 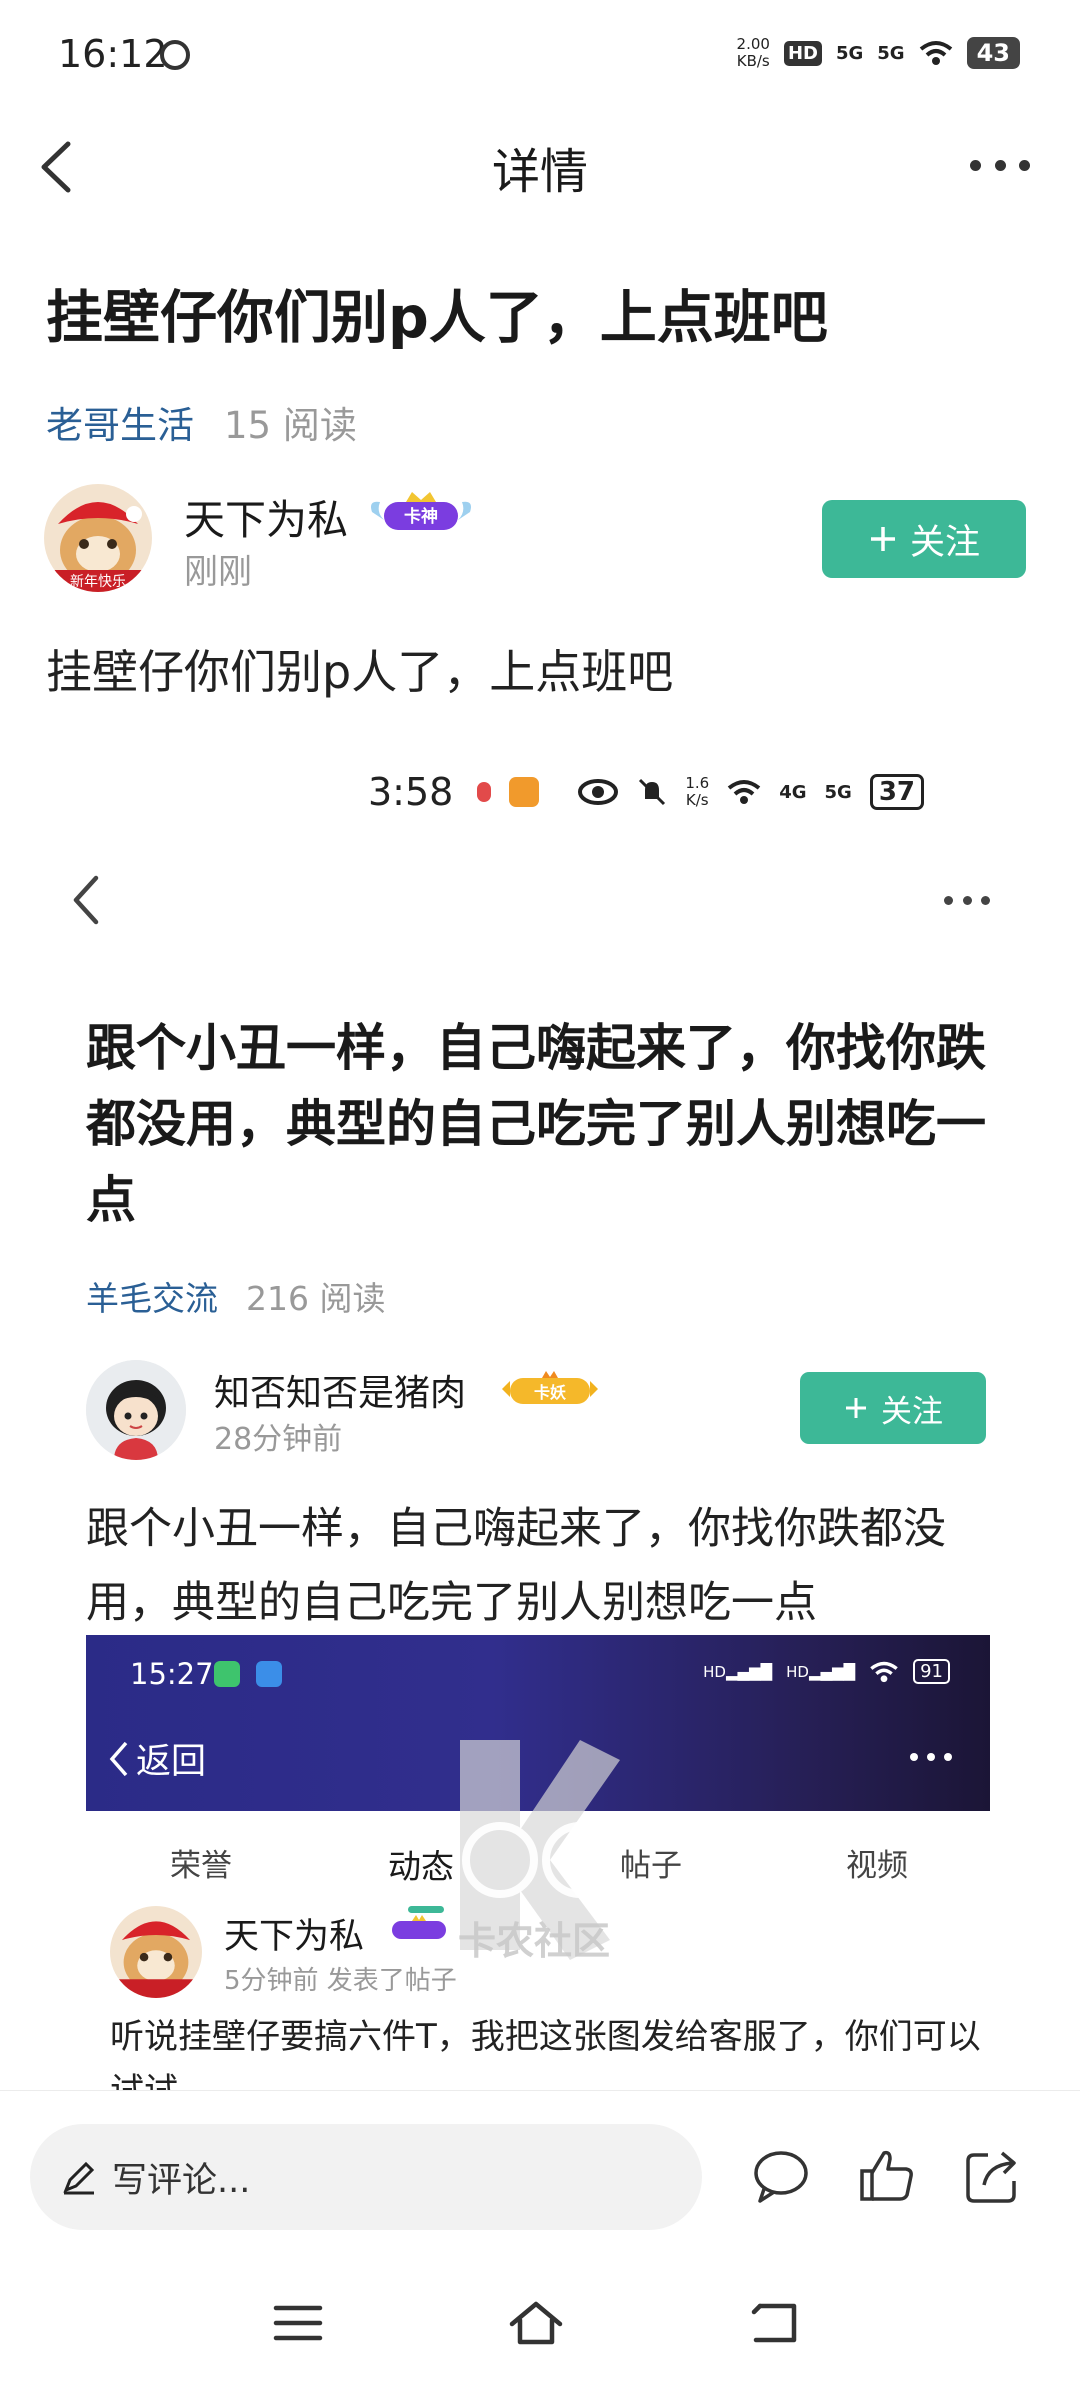 What do you see at coordinates (316, 1298) in the screenshot?
I see `embedded-read-count: 216 阅读` at bounding box center [316, 1298].